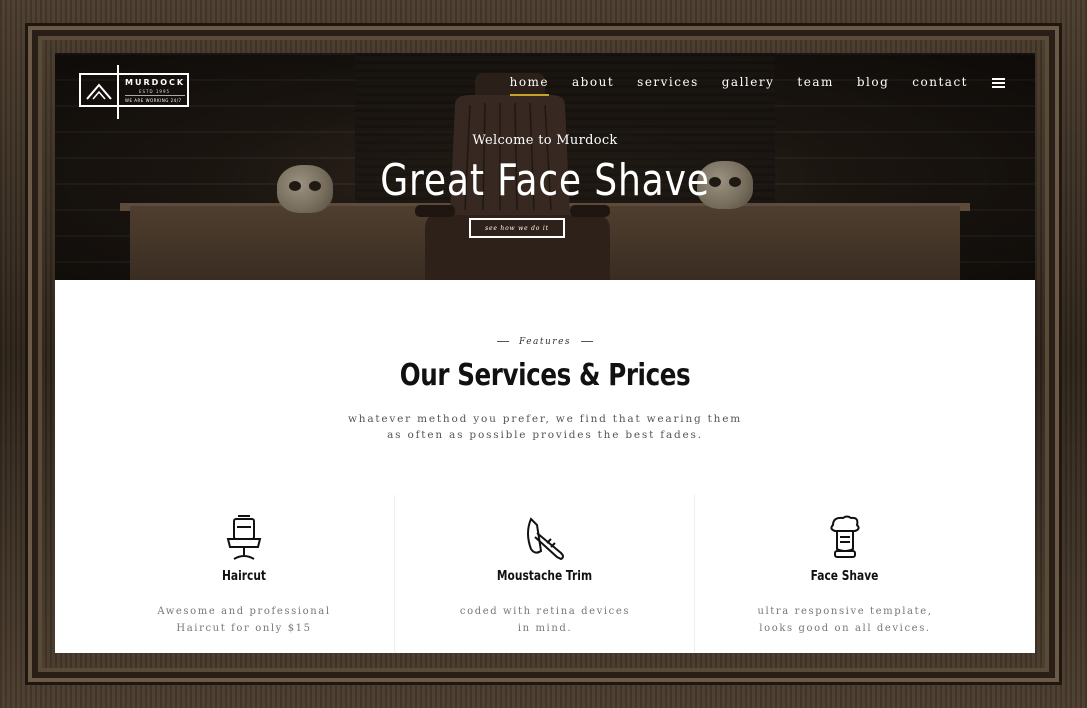 The width and height of the screenshot is (1087, 708). I want to click on cta-button: see how we do it, so click(517, 228).